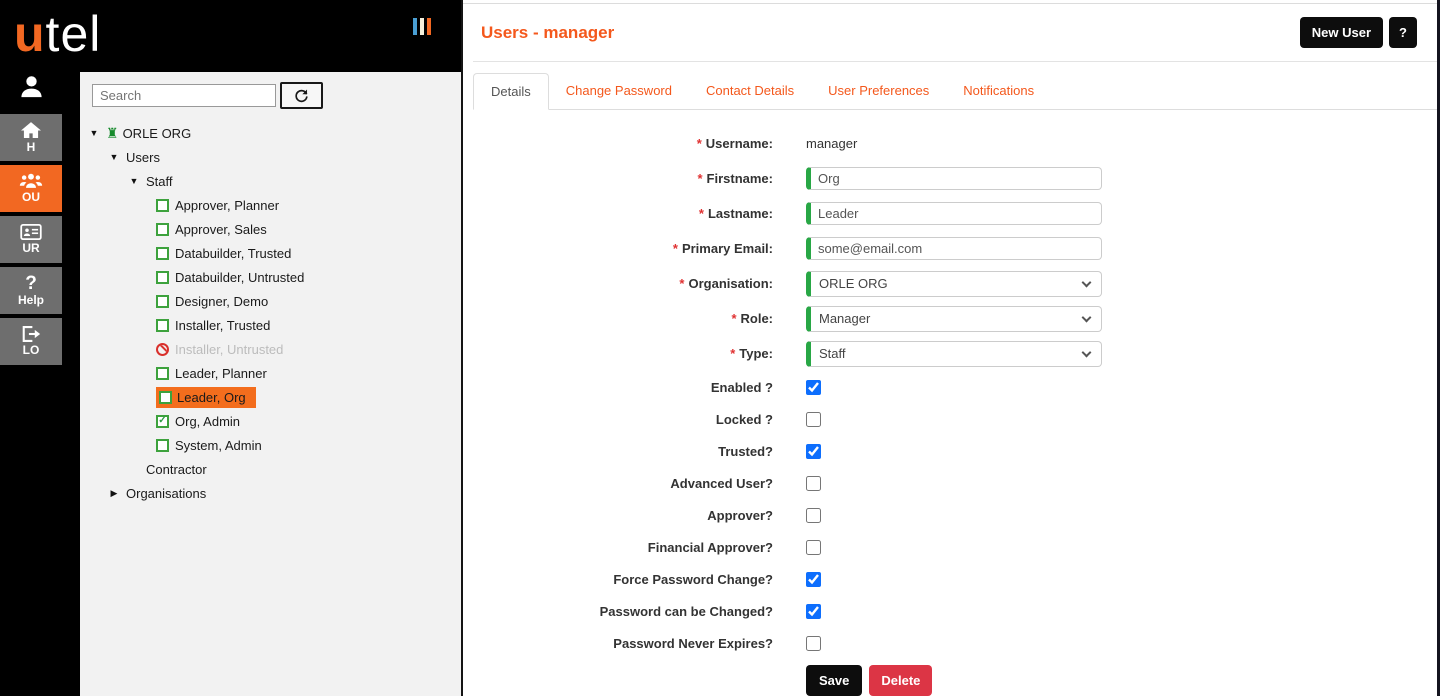  Describe the element at coordinates (31, 341) in the screenshot. I see `rail-item-logout: LO` at that location.